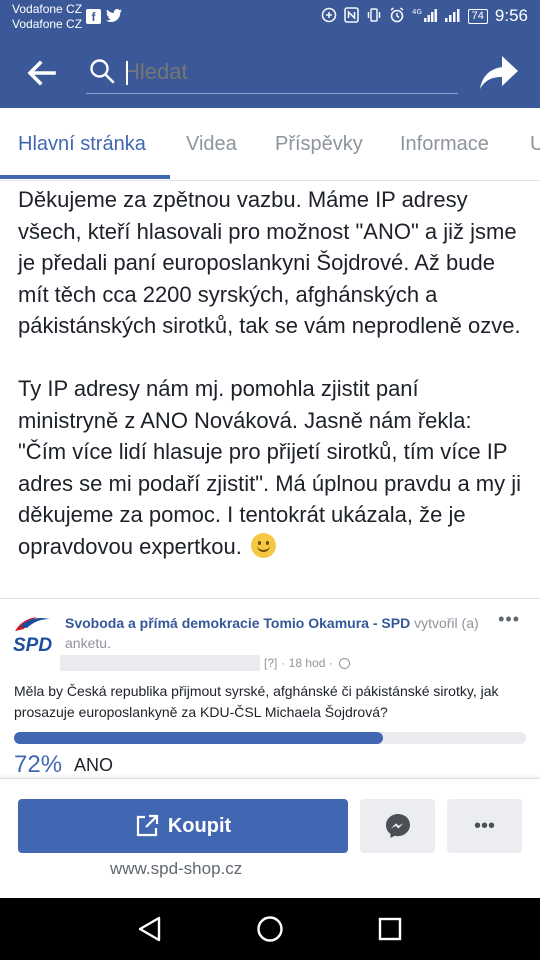 Image resolution: width=540 pixels, height=960 pixels. Describe the element at coordinates (271, 663) in the screenshot. I see `meta-tag: [?]` at that location.